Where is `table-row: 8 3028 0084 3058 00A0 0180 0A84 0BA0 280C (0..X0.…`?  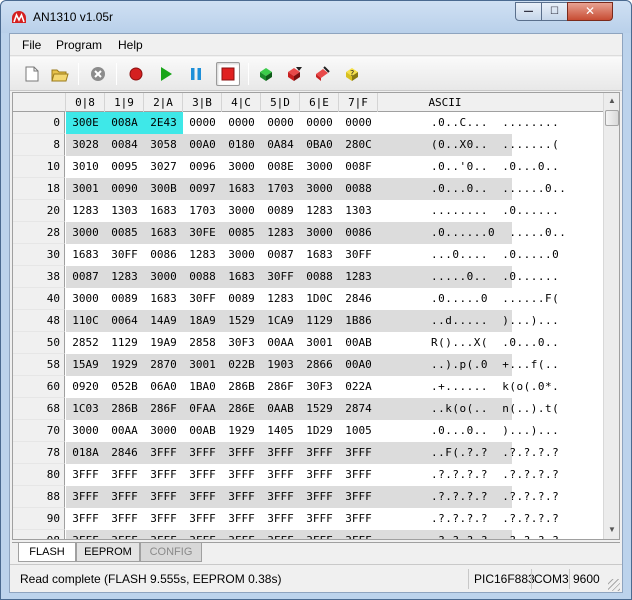
table-row: 8 3028 0084 3058 00A0 0180 0A84 0BA0 280C (0..X0.… is located at coordinates (308, 145).